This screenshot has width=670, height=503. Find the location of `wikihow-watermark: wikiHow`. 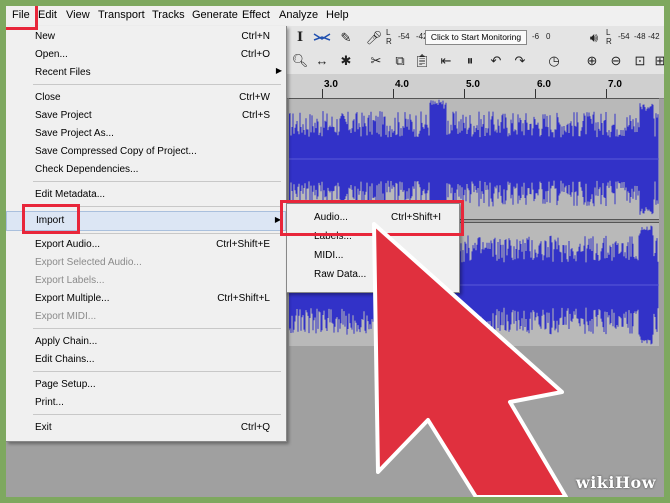

wikihow-watermark: wikiHow is located at coordinates (615, 482).